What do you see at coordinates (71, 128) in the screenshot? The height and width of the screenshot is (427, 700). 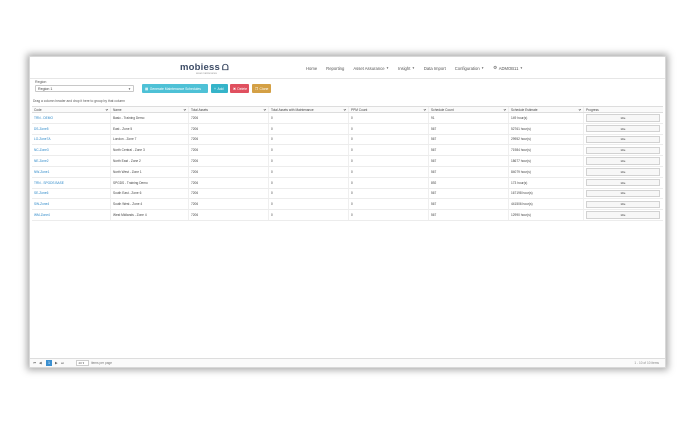 I see `cell-code: DS-Zone5` at bounding box center [71, 128].